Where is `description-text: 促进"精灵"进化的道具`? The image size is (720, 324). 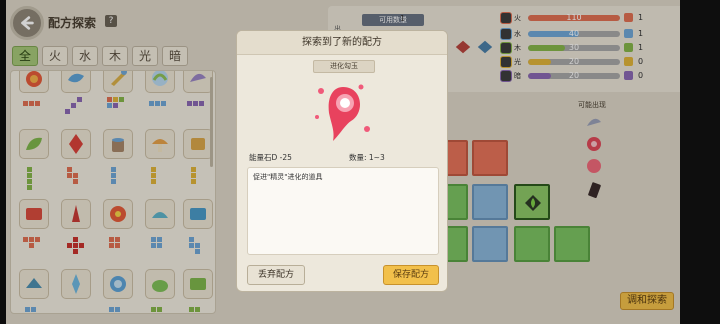
description-text: 促进"精灵"进化的道具 is located at coordinates (288, 177).